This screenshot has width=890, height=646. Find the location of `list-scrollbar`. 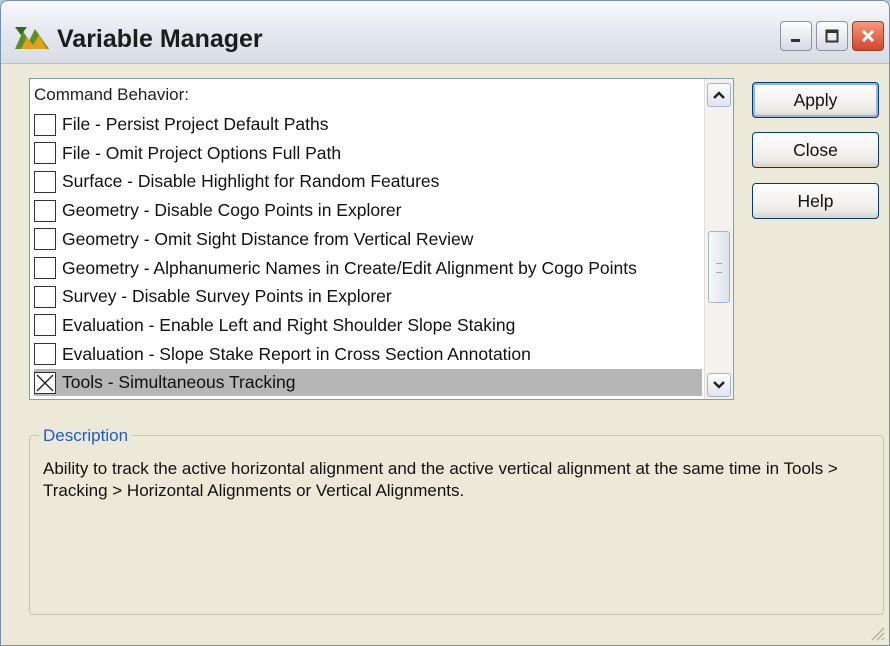

list-scrollbar is located at coordinates (718, 239).